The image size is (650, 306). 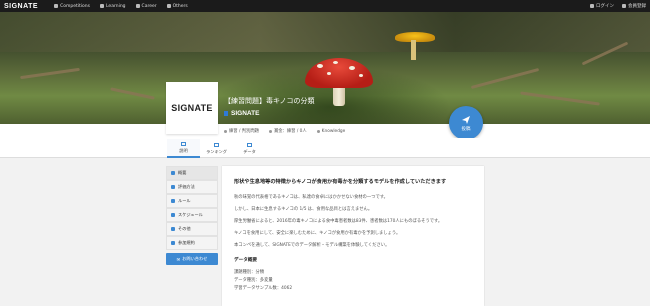 I want to click on red-mushroom-image, so click(x=339, y=73).